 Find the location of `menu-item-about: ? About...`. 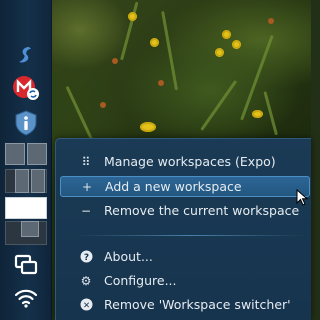

menu-item-about: ? About... is located at coordinates (185, 256).